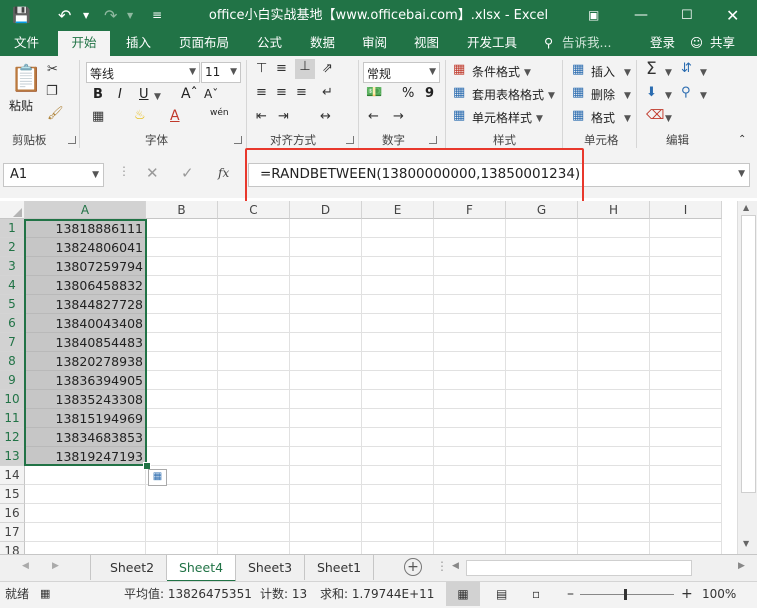  I want to click on font-name-select: 等线 ▼, so click(143, 72).